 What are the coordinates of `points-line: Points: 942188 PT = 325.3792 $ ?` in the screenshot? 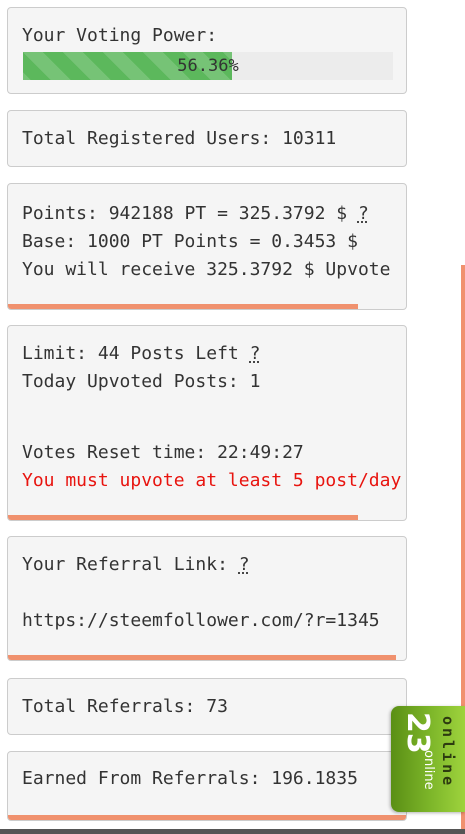 It's located at (195, 214).